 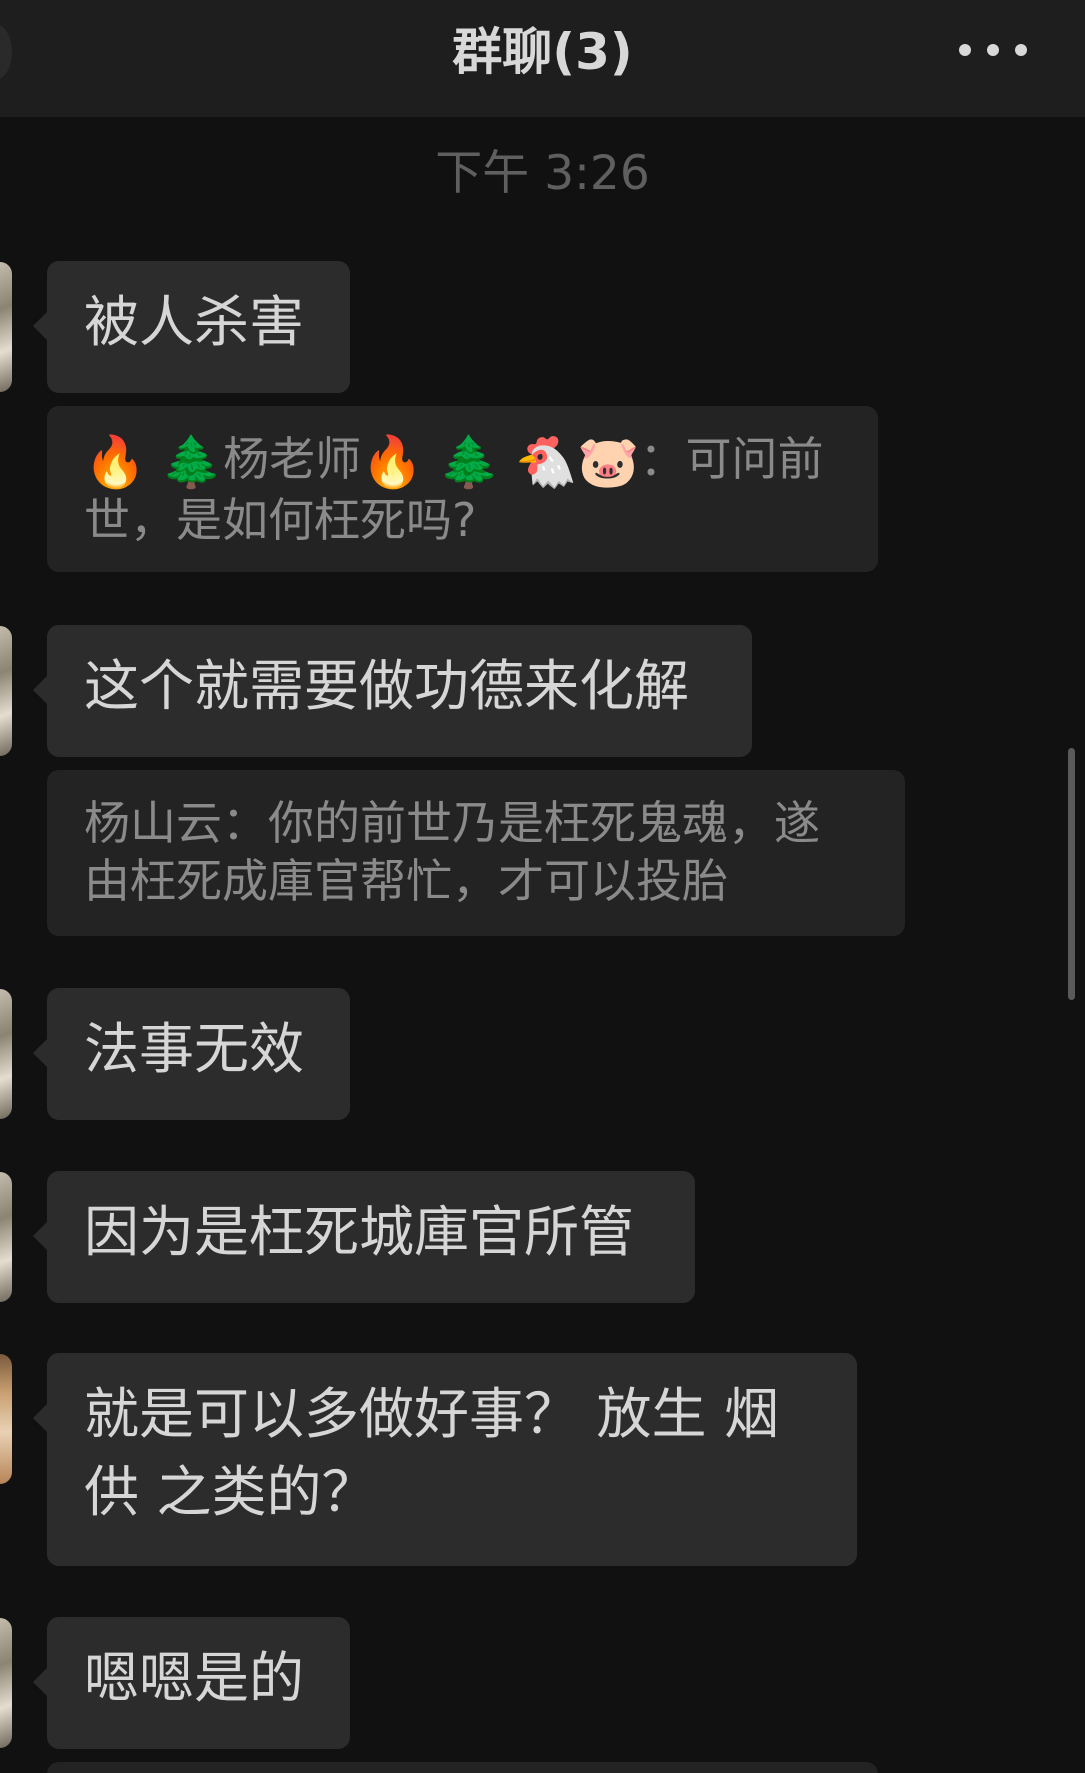 I want to click on more-dots-icon, so click(x=993, y=50).